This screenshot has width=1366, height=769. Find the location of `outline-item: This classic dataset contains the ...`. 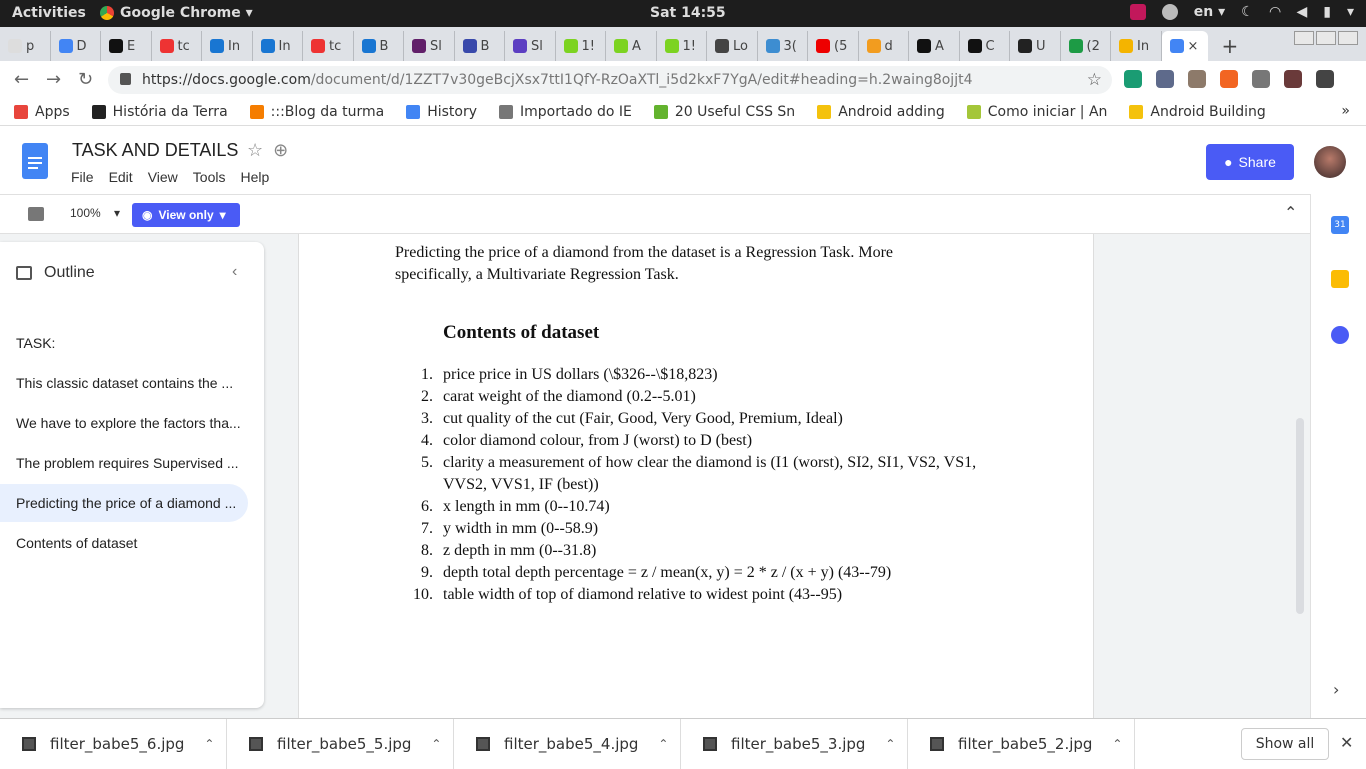

outline-item: This classic dataset contains the ... is located at coordinates (124, 383).